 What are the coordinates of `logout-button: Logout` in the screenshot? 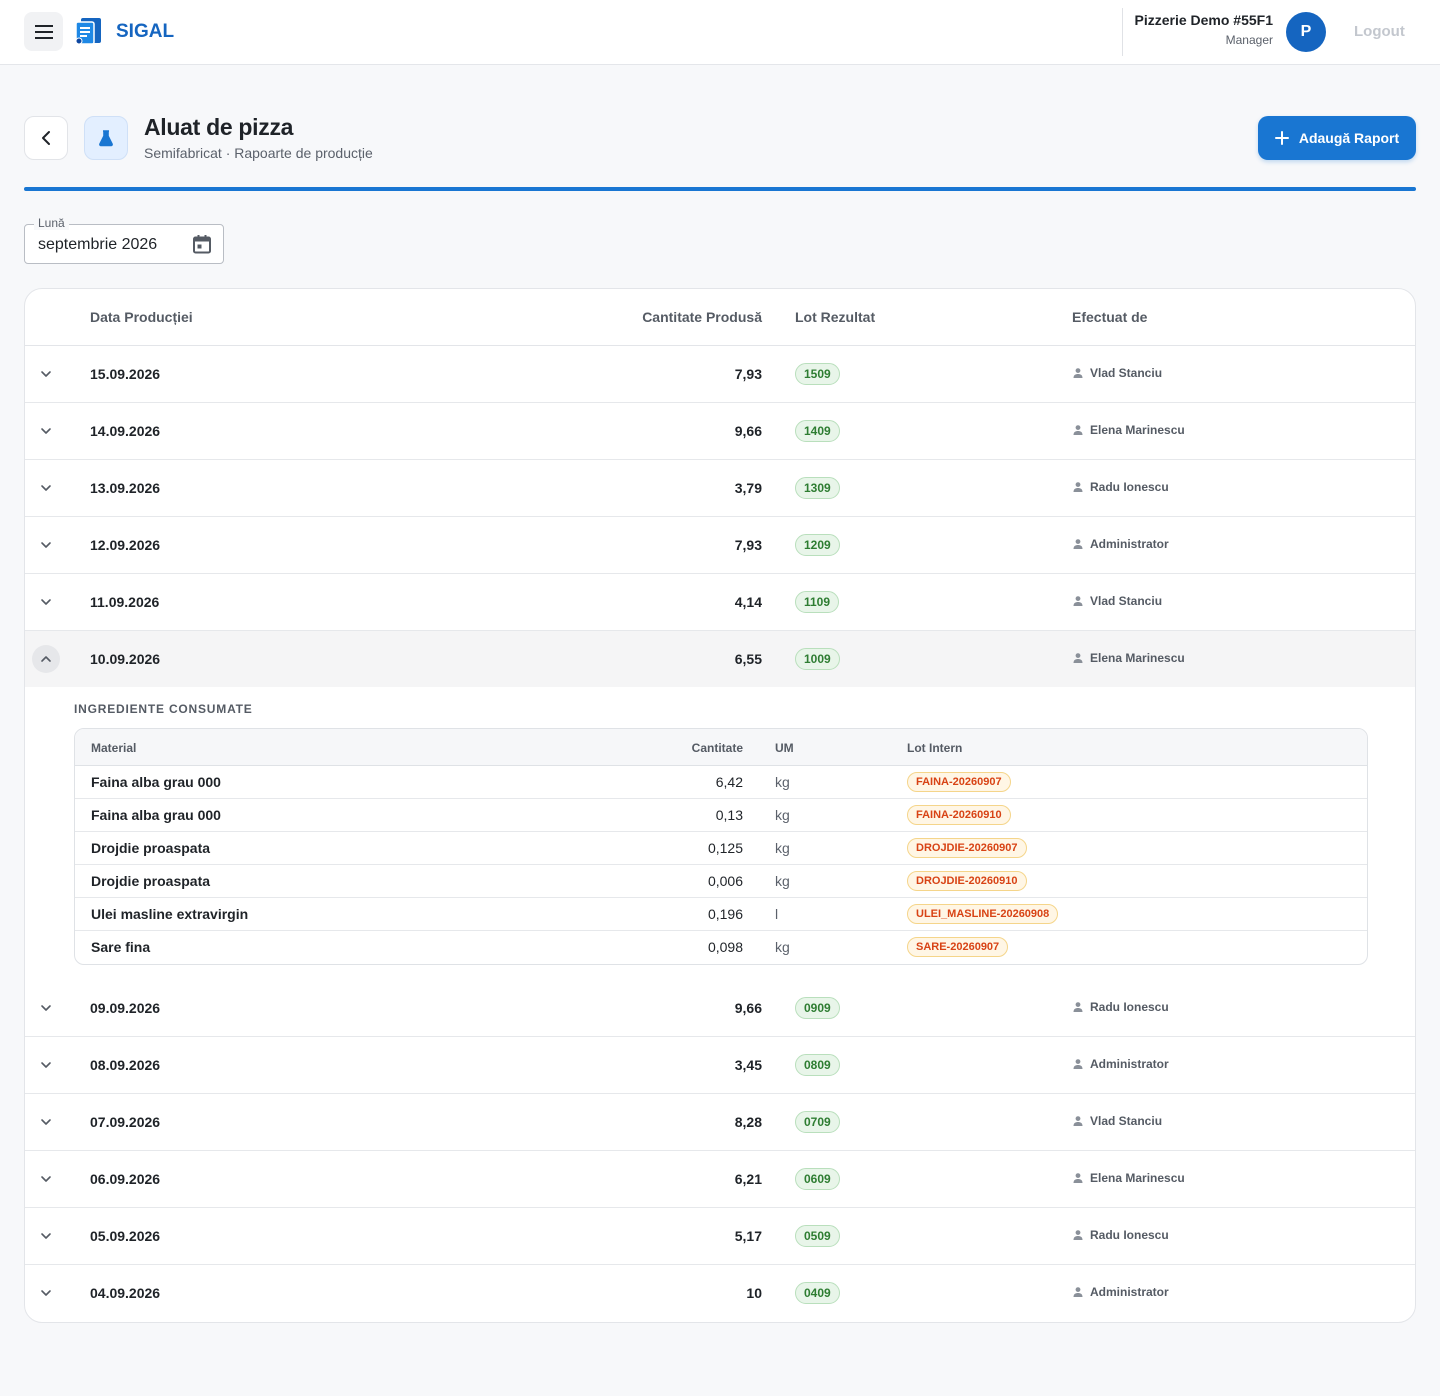 It's located at (1379, 31).